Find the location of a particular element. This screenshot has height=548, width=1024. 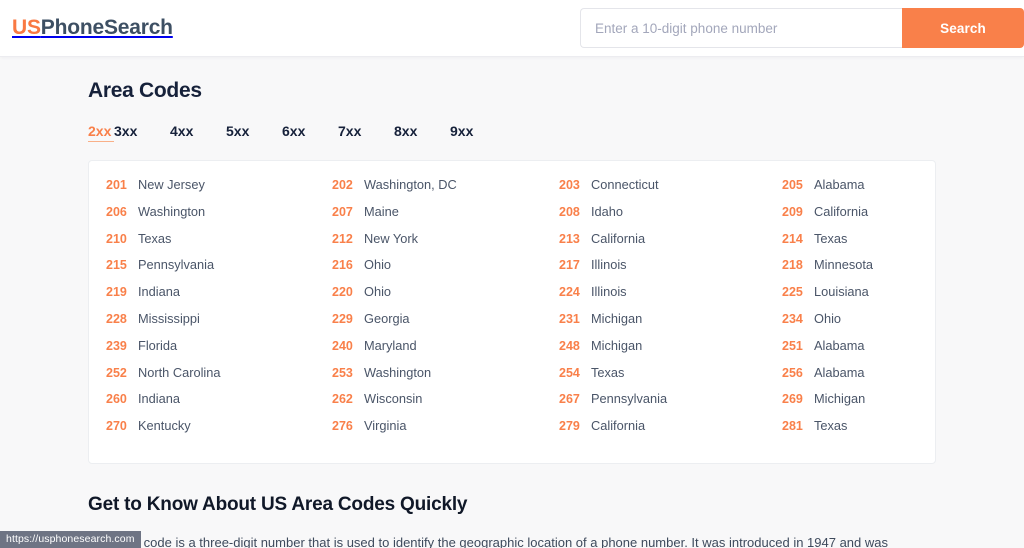

area-code-item: 253 Washington is located at coordinates (445, 378).